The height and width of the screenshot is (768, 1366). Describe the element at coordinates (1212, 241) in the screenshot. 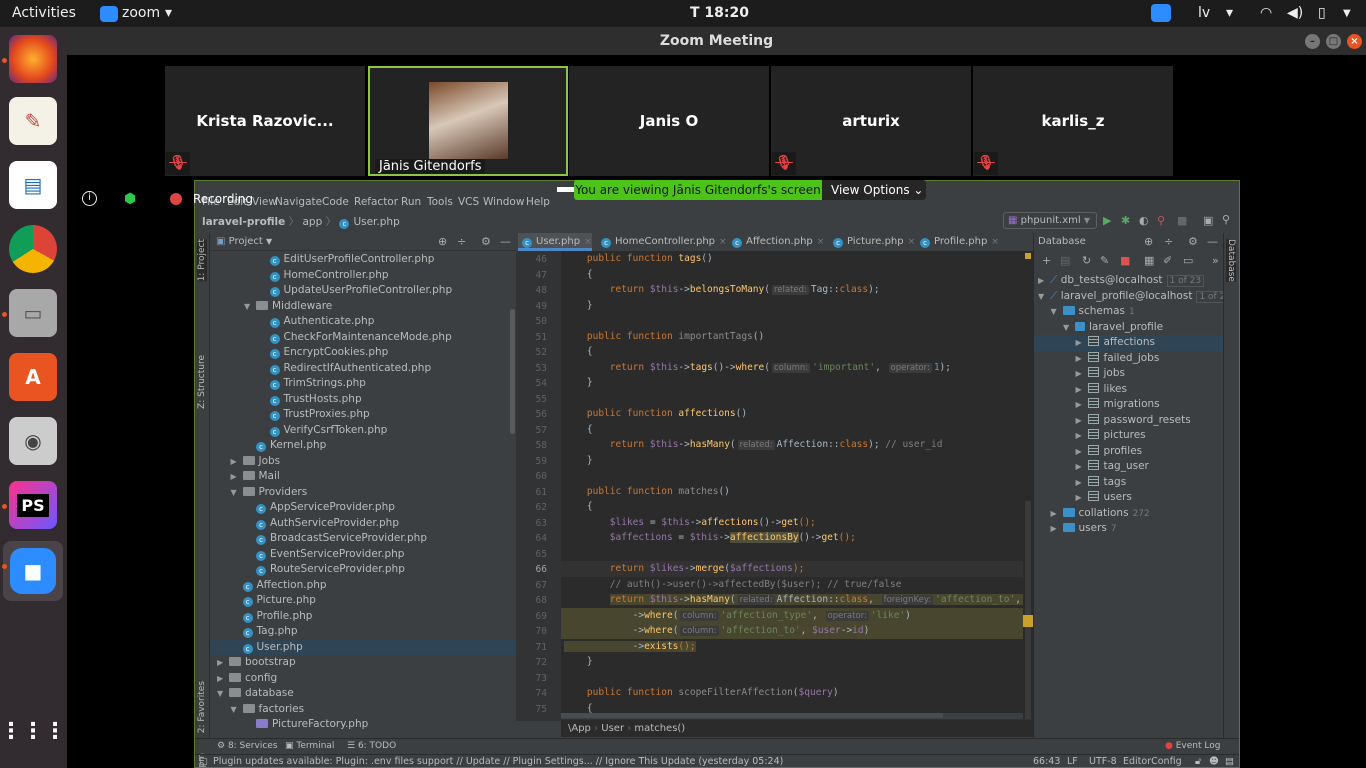

I see `hide-icon: —` at that location.